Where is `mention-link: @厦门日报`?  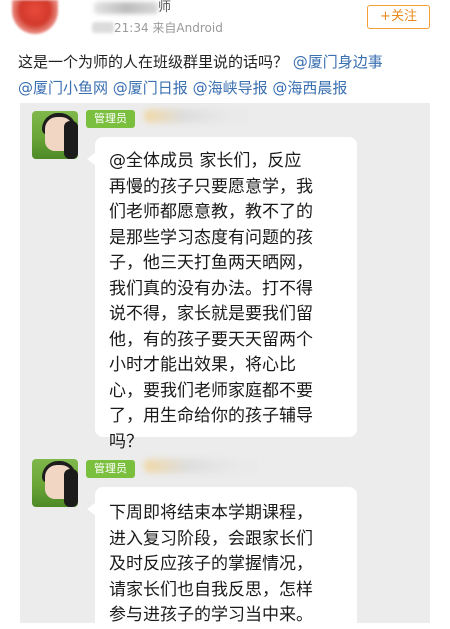 mention-link: @厦门日报 is located at coordinates (150, 88).